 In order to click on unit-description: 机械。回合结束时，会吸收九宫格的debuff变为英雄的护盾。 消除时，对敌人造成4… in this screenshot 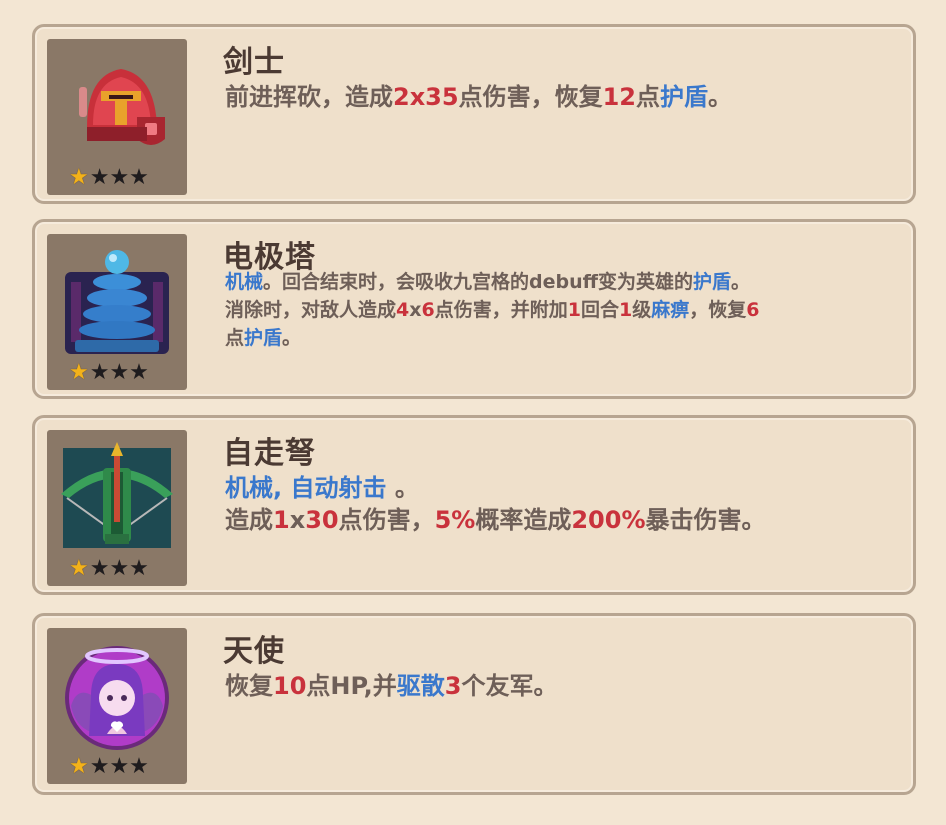, I will do `click(492, 310)`.